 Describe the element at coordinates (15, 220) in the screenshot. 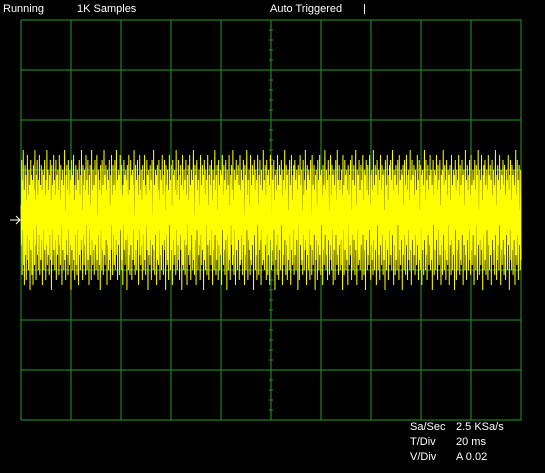

I see `right-arrow-icon` at that location.